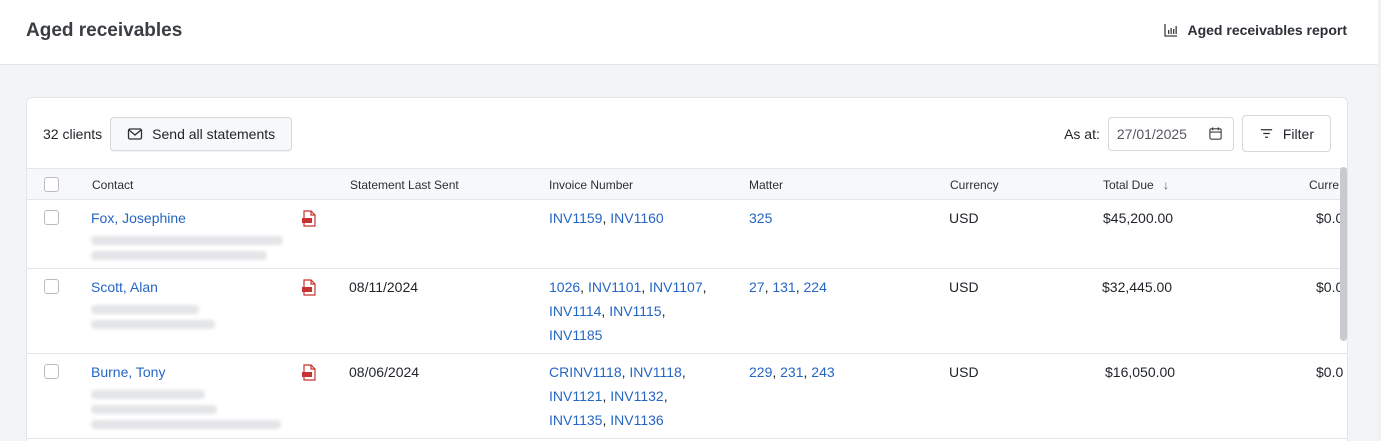  I want to click on sort-descending-icon: ↓, so click(1166, 185).